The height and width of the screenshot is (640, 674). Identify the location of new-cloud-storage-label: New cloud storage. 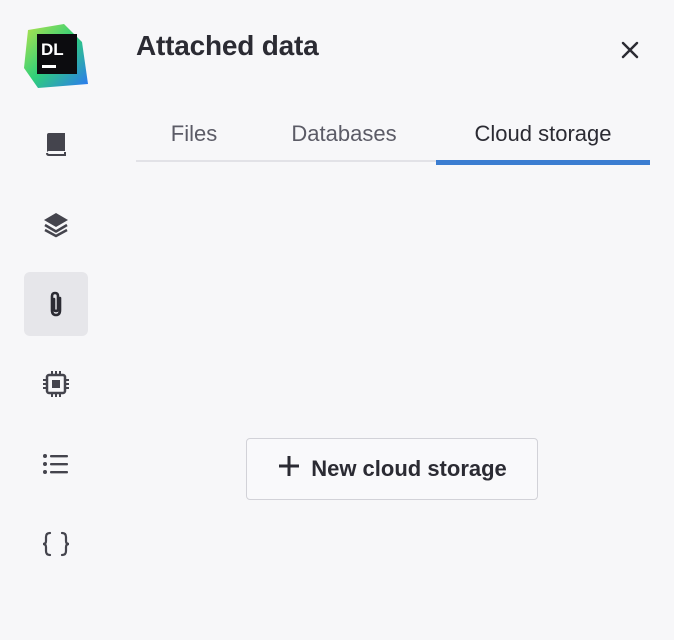
(409, 468).